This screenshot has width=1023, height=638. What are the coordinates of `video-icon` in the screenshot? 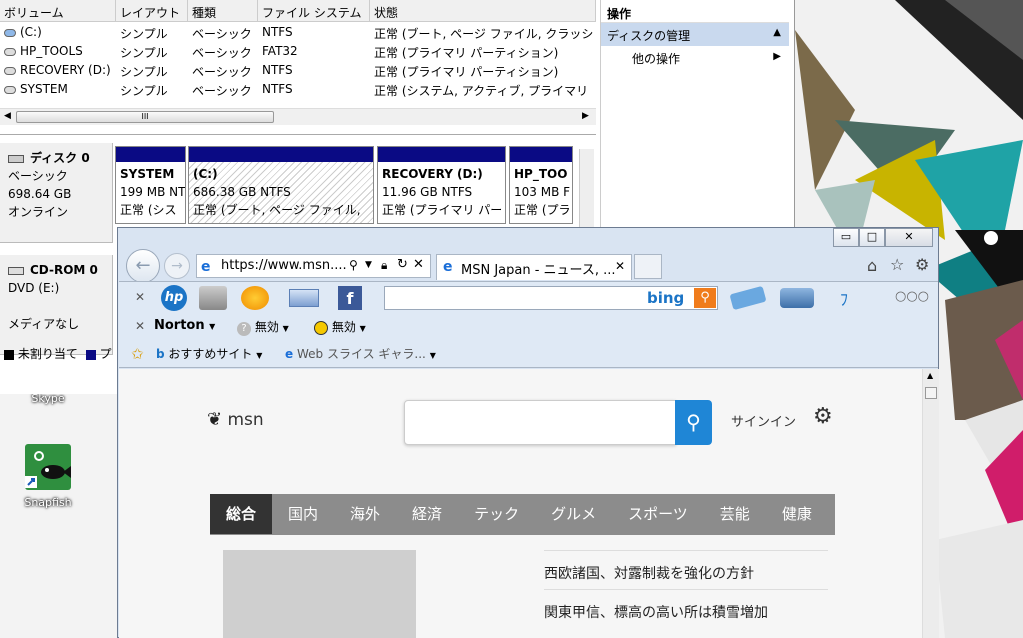 It's located at (797, 298).